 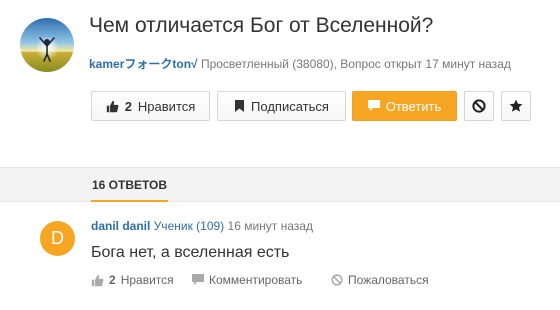 I want to click on answer-author-link: danil danil, so click(x=120, y=226).